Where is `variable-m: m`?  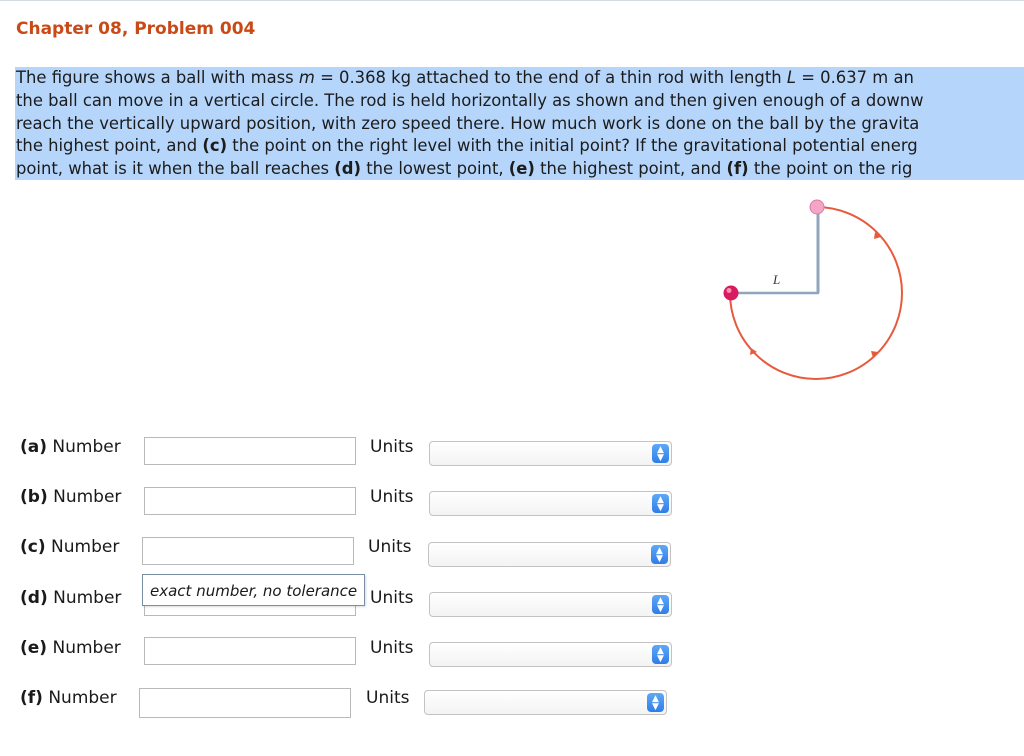
variable-m: m is located at coordinates (306, 77).